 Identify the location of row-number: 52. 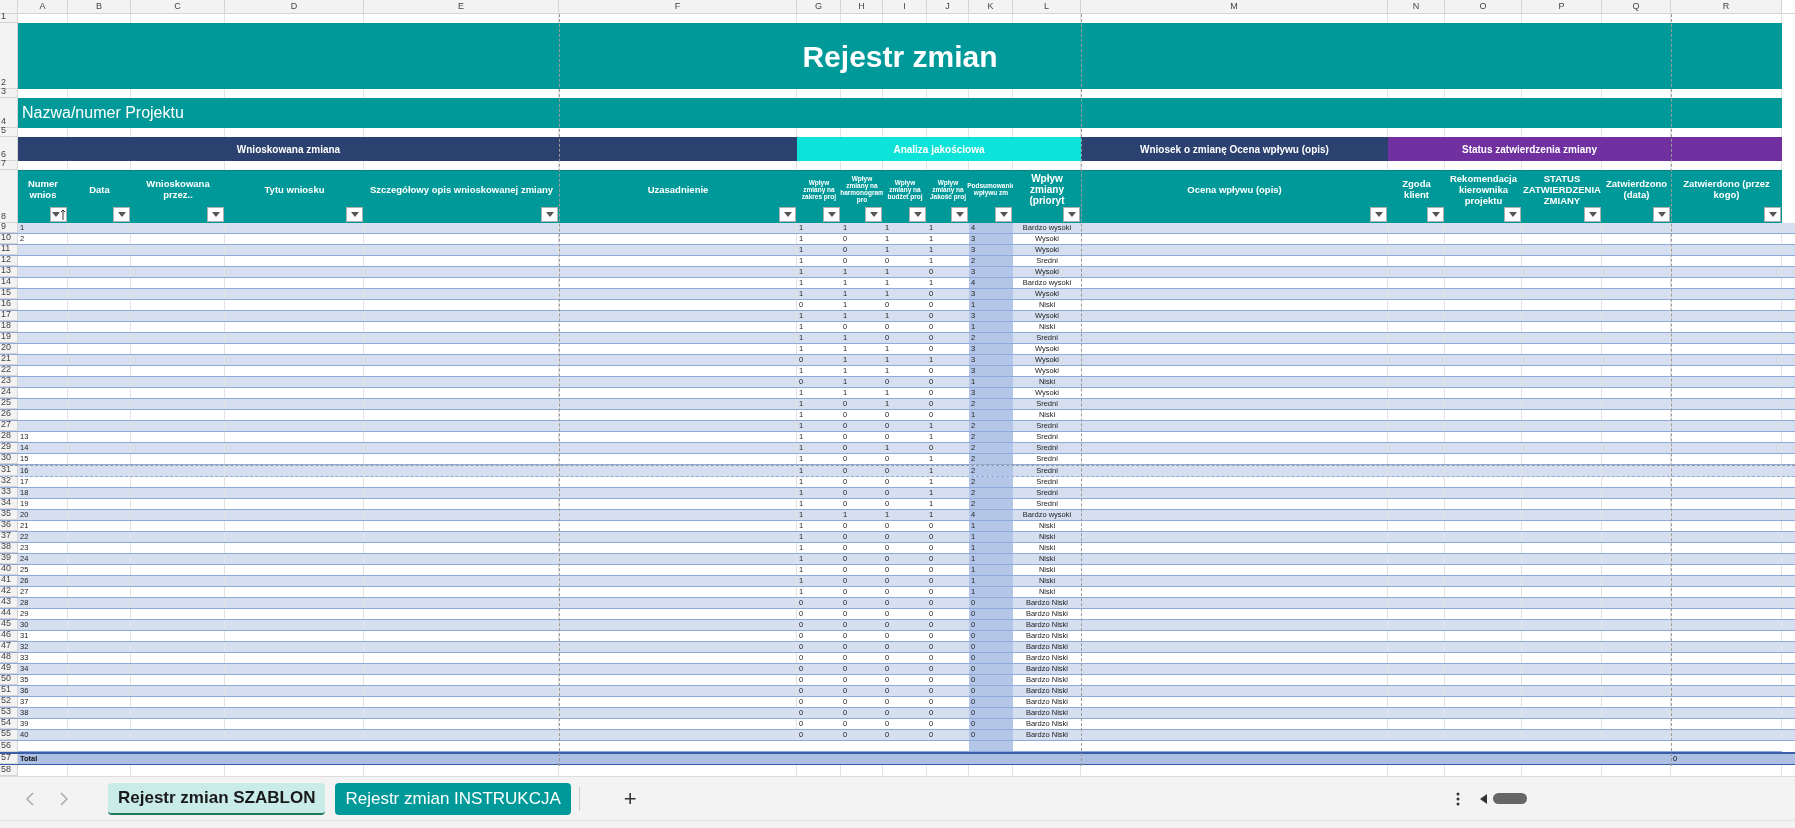
(9, 702).